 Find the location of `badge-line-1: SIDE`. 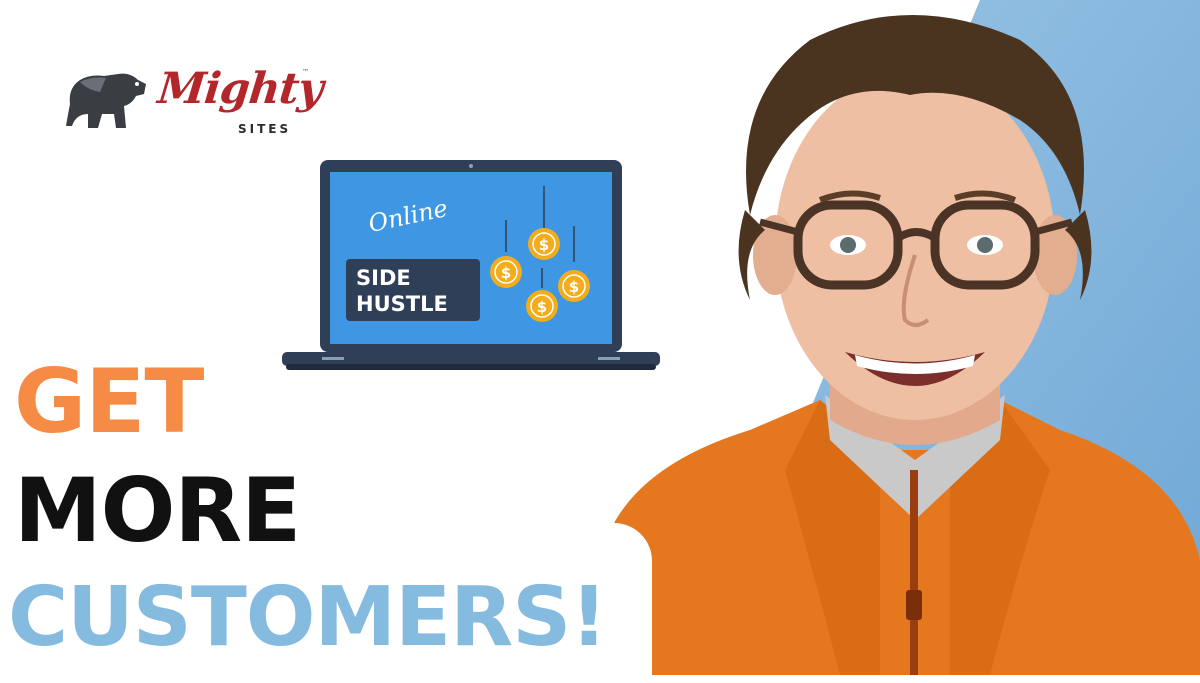

badge-line-1: SIDE is located at coordinates (383, 278).